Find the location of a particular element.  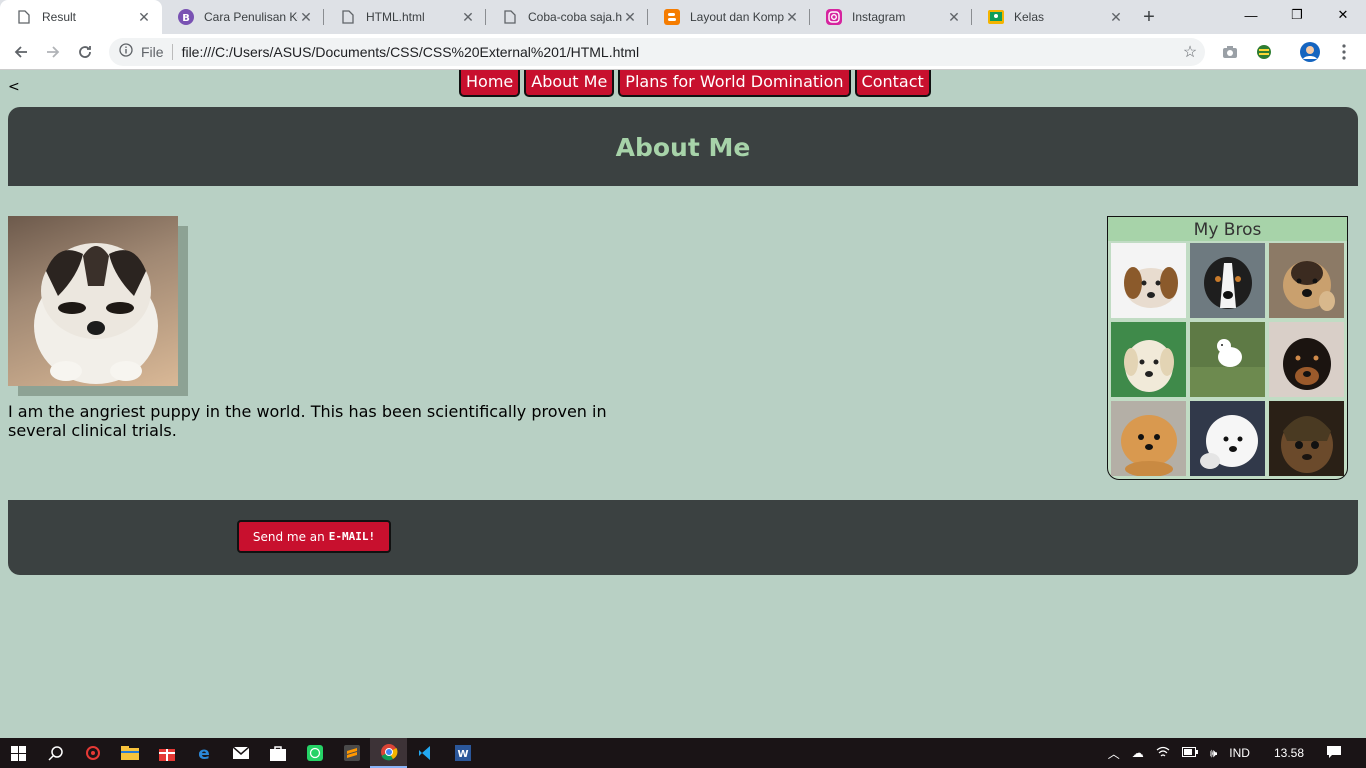

tab-layout: Layout dan Kompo ✕ is located at coordinates (729, 17).